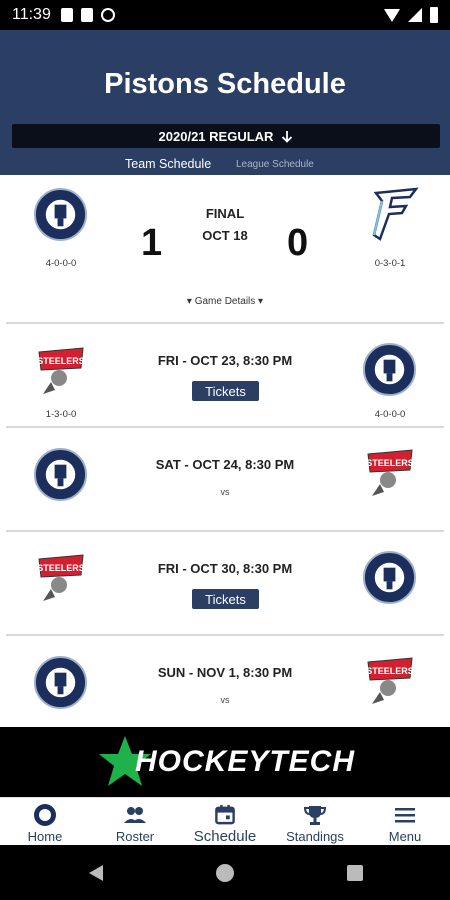 The width and height of the screenshot is (450, 900). What do you see at coordinates (355, 873) in the screenshot?
I see `recents-icon` at bounding box center [355, 873].